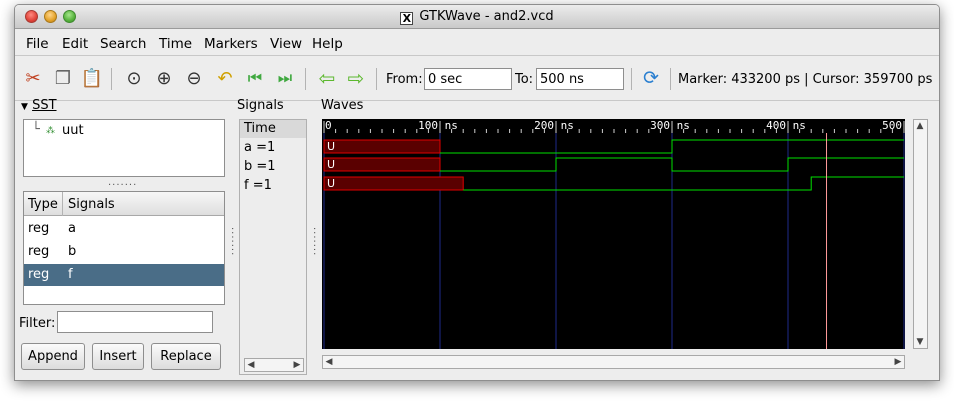 The image size is (954, 403). What do you see at coordinates (63, 78) in the screenshot?
I see `copy-icon: ❐` at bounding box center [63, 78].